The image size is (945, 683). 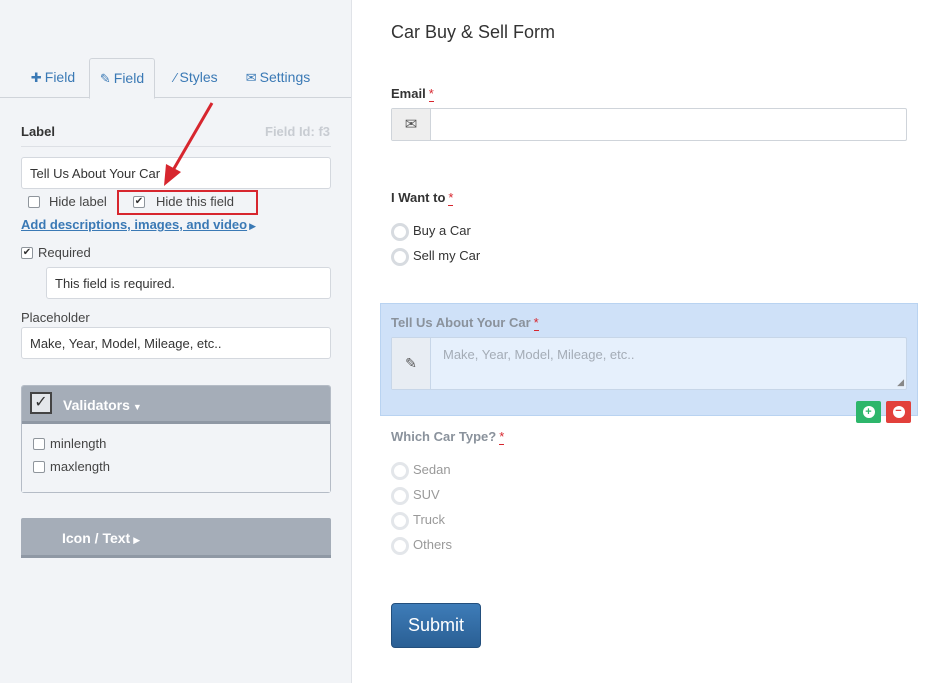 What do you see at coordinates (411, 363) in the screenshot?
I see `edit-icon: ✎` at bounding box center [411, 363].